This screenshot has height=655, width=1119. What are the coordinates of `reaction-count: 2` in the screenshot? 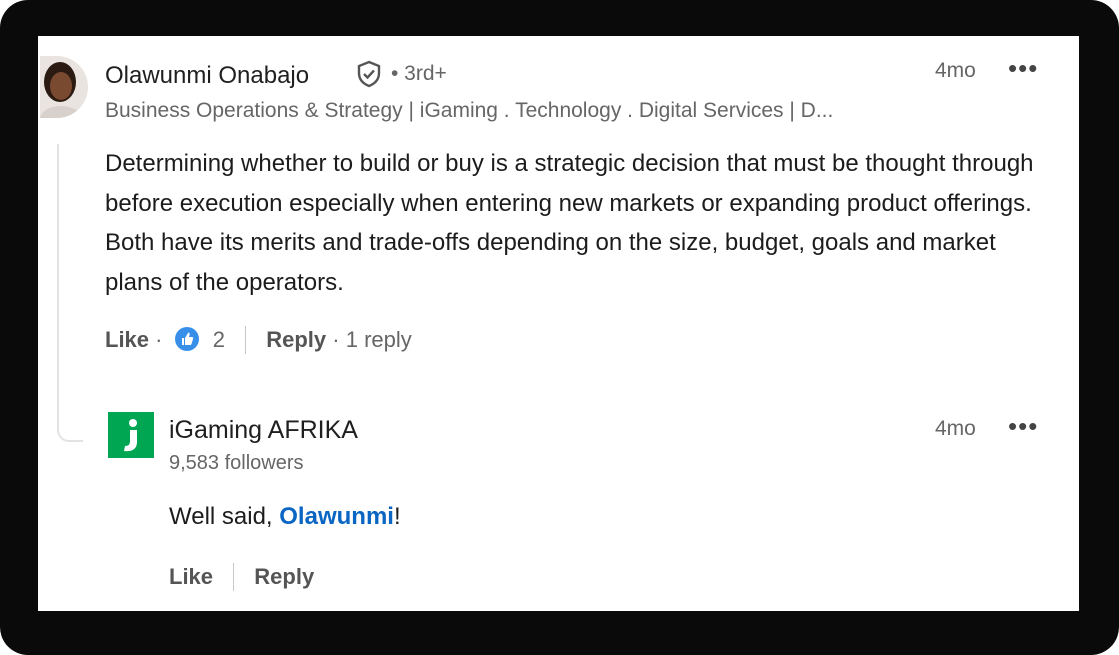 It's located at (219, 339).